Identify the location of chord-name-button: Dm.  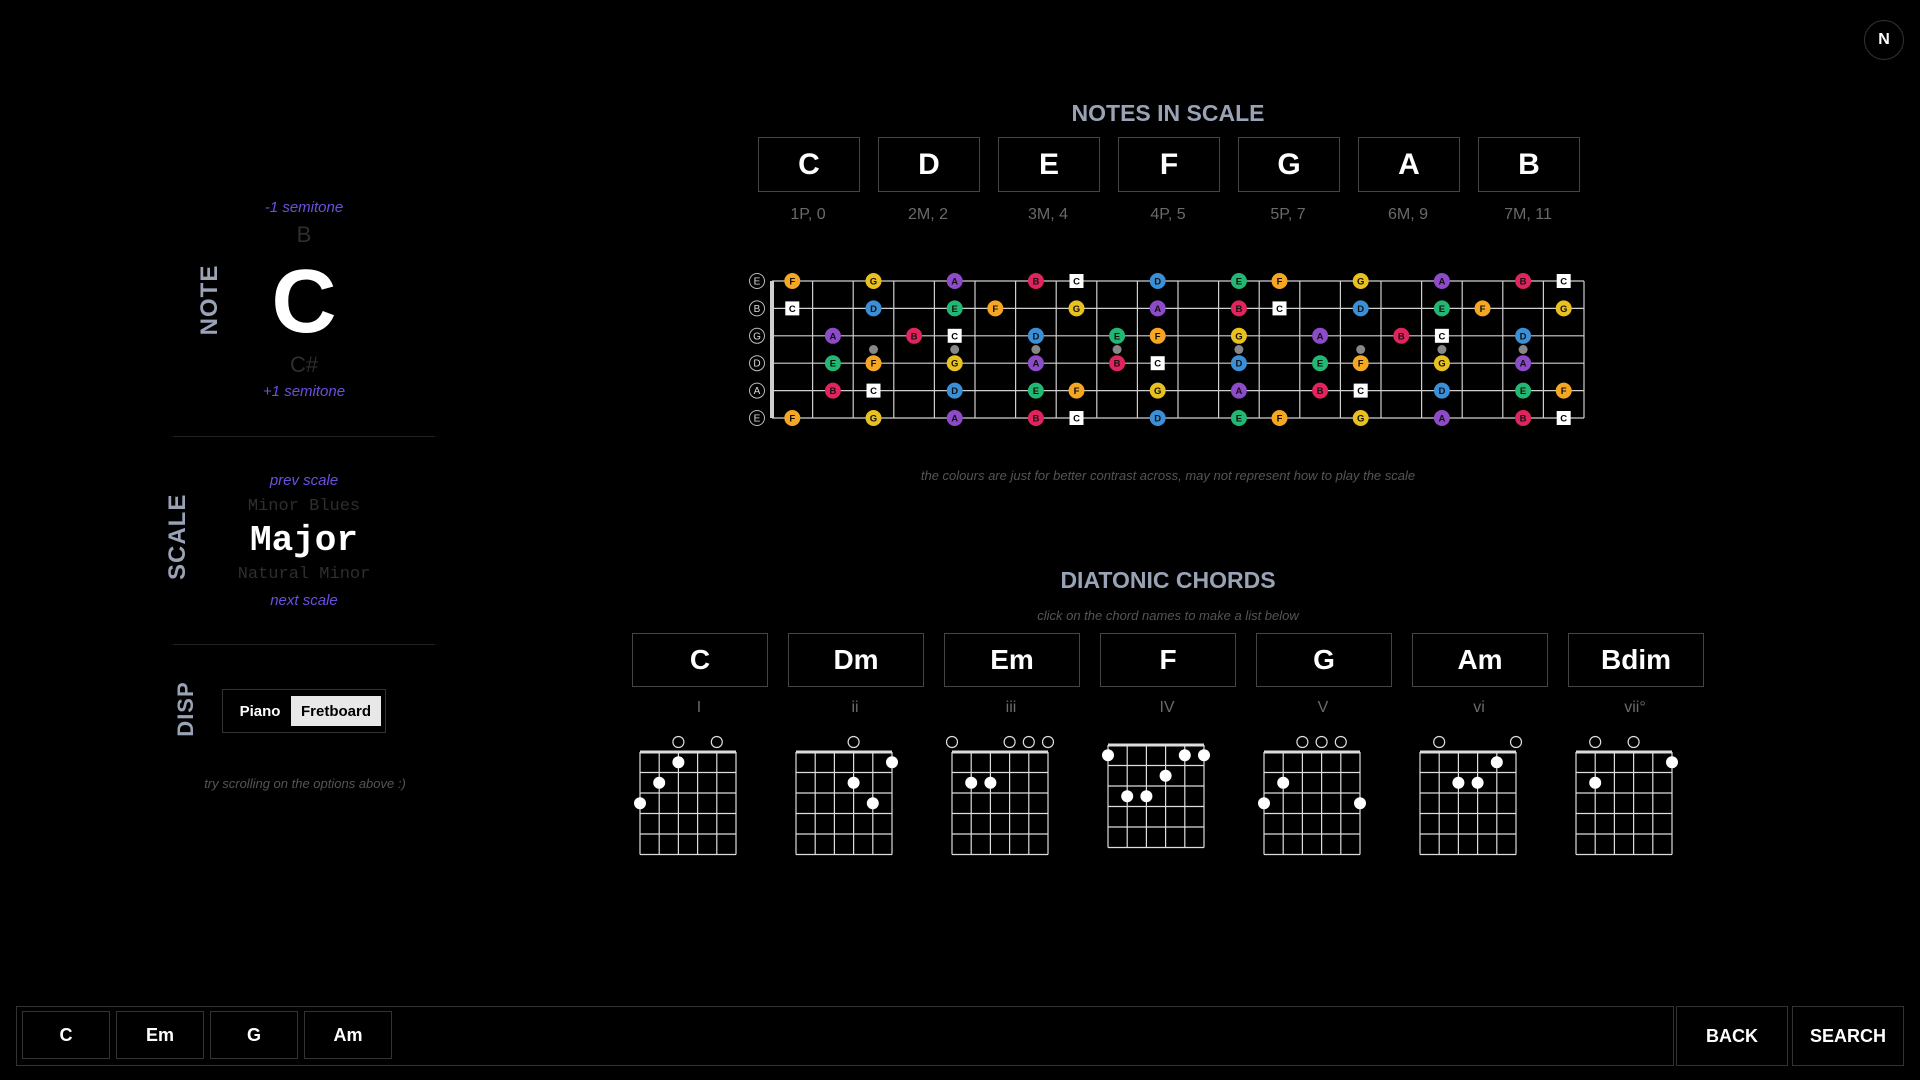
(856, 660).